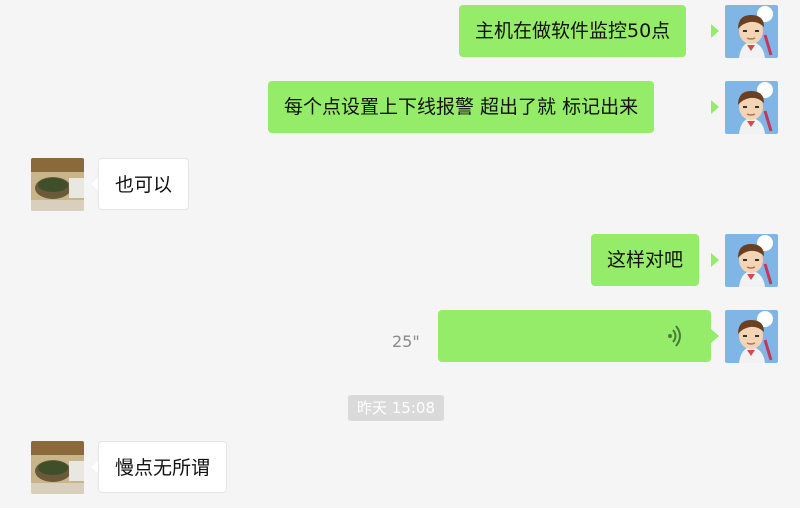  I want to click on voice-wave-icon, so click(674, 336).